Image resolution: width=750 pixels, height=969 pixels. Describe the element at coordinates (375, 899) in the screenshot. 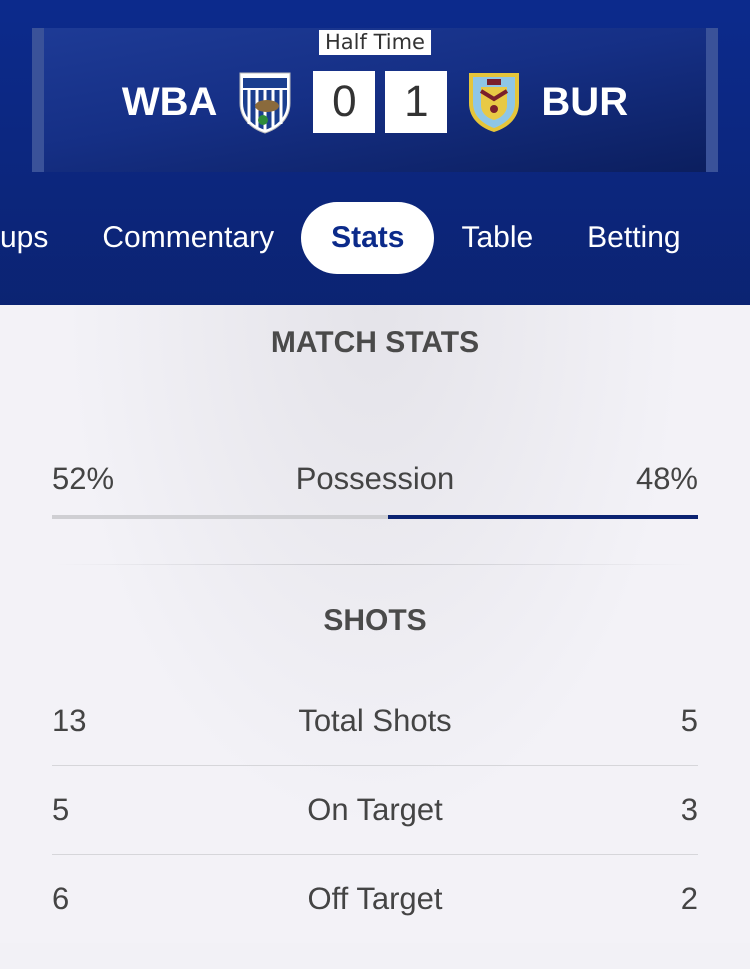

I see `stat-label: Off Target` at that location.